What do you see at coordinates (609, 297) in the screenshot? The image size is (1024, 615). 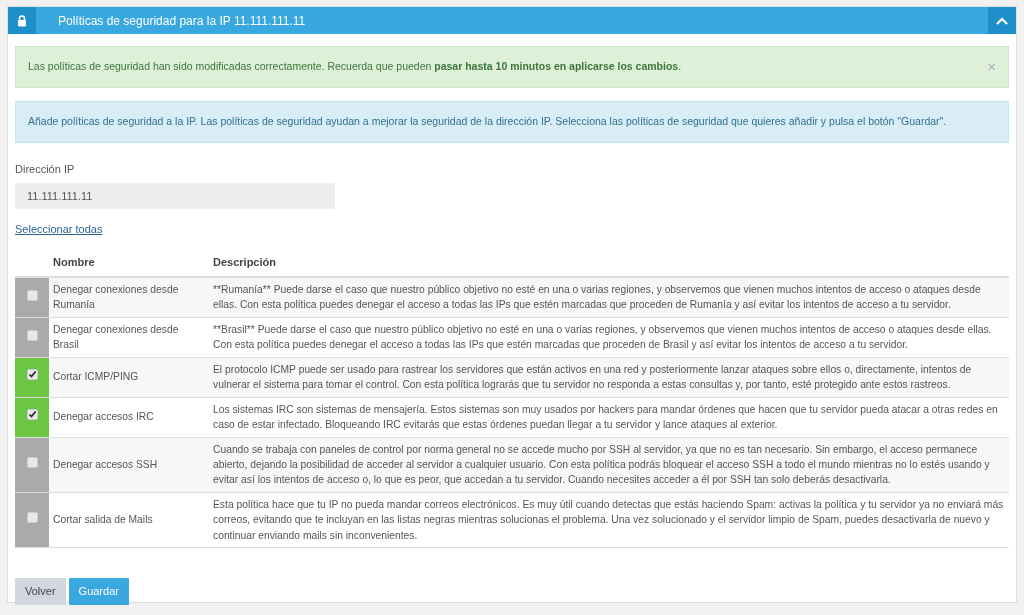 I see `table-cell: **Rumanía** Puede darse el caso que nuestro público objetivo no esté en una o varias regiones, y observemos que vienen muchos intentos de acceso o ataques desde ellas. Con esta política puedes denegar el acceso a todas las IPs que estén marcadas que proceden de Rumanía y así evitar los intentos de acceso a tu servidor.` at bounding box center [609, 297].